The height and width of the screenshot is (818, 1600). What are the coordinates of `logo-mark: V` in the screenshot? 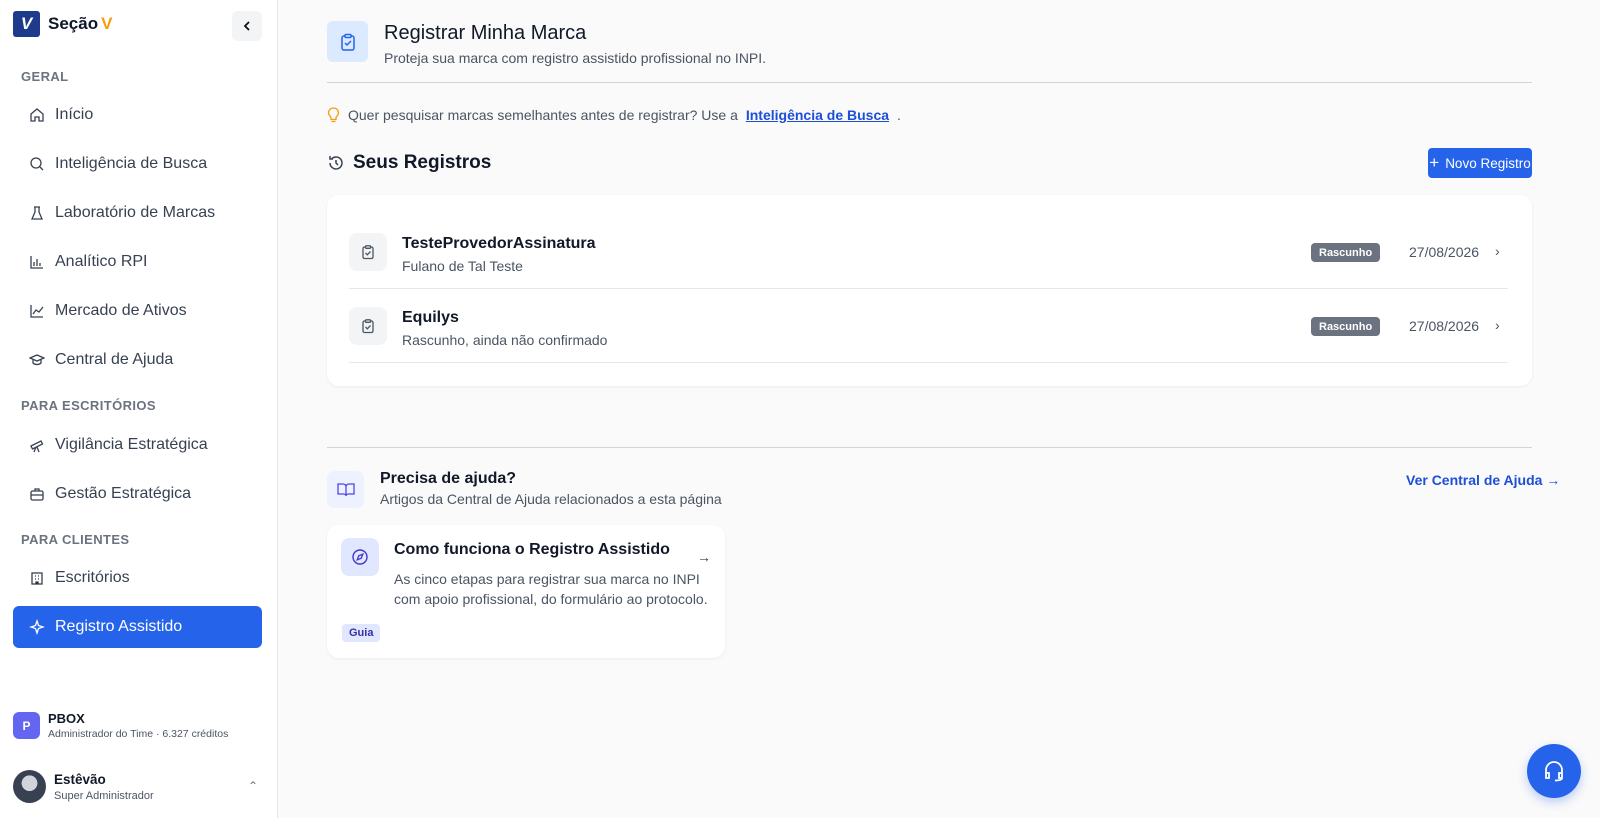 It's located at (26, 24).